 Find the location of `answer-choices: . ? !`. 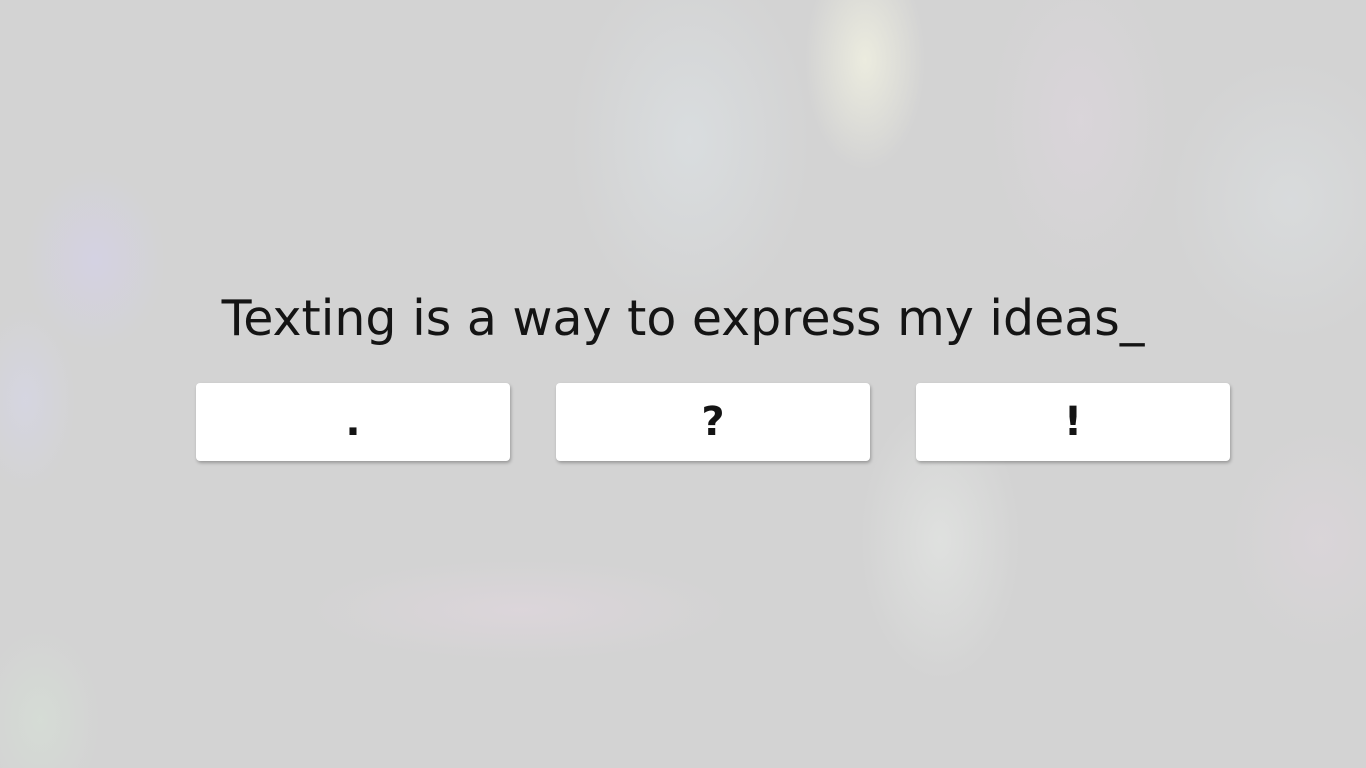

answer-choices: . ? ! is located at coordinates (714, 422).